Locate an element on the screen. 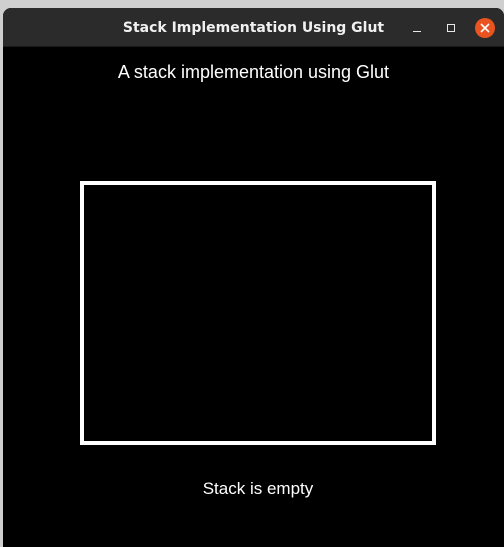  maximize-icon is located at coordinates (451, 28).